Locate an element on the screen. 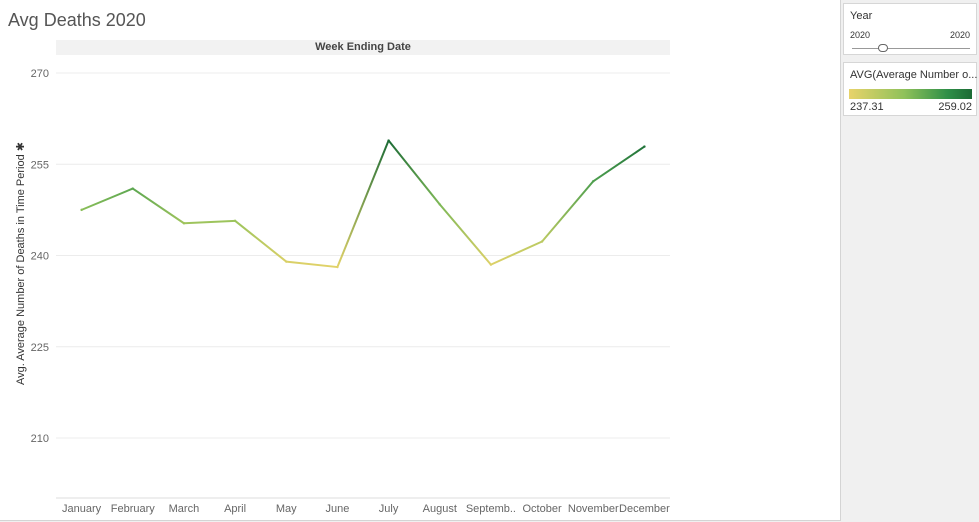 This screenshot has width=979, height=522. x-tick-label: March is located at coordinates (184, 509).